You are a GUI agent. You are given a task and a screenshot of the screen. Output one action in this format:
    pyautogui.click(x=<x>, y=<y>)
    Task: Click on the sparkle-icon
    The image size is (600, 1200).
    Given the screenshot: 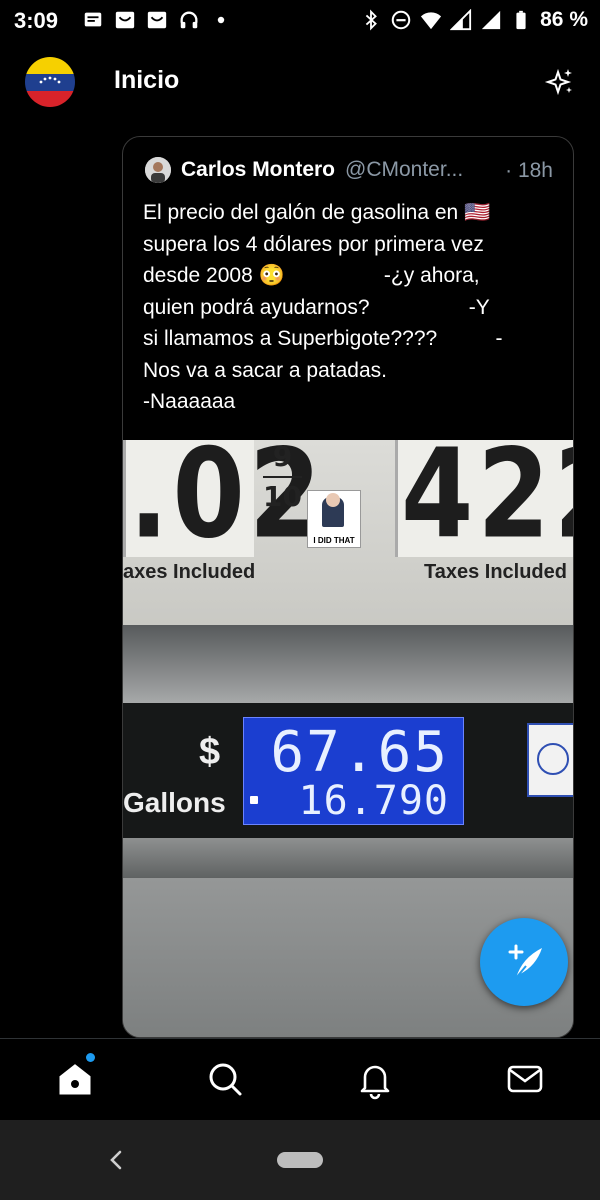 What is the action you would take?
    pyautogui.click(x=560, y=82)
    